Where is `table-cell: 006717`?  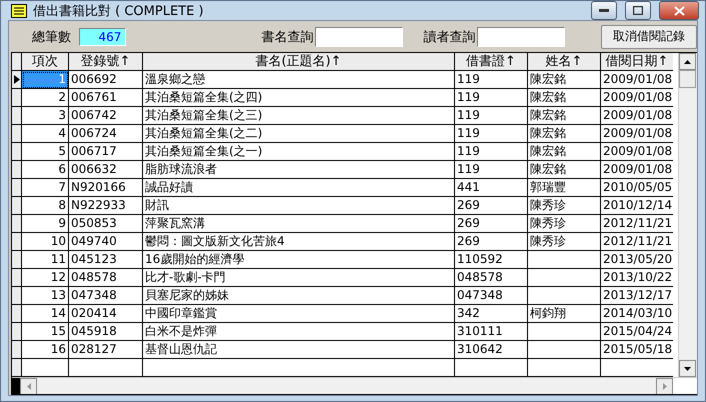 table-cell: 006717 is located at coordinates (106, 152).